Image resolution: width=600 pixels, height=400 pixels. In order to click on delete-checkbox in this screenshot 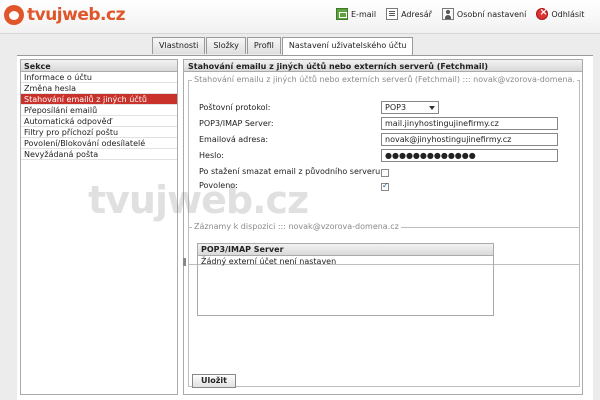, I will do `click(385, 173)`.